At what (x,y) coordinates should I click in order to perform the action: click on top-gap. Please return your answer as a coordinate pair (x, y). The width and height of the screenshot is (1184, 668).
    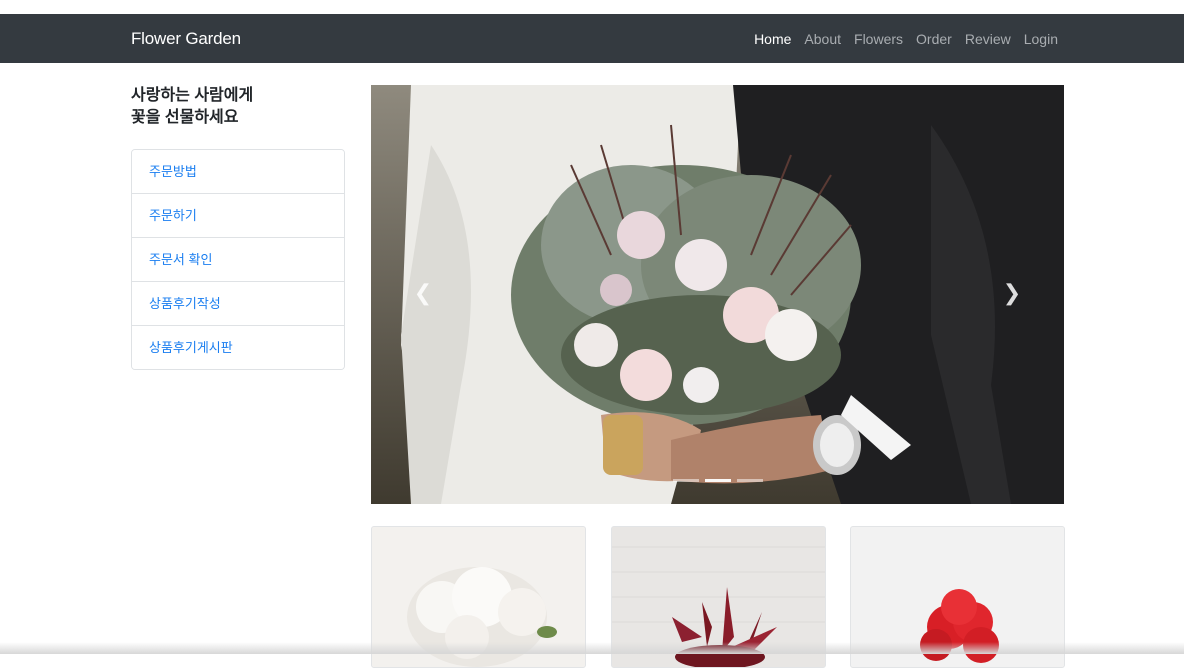
    Looking at the image, I should click on (592, 7).